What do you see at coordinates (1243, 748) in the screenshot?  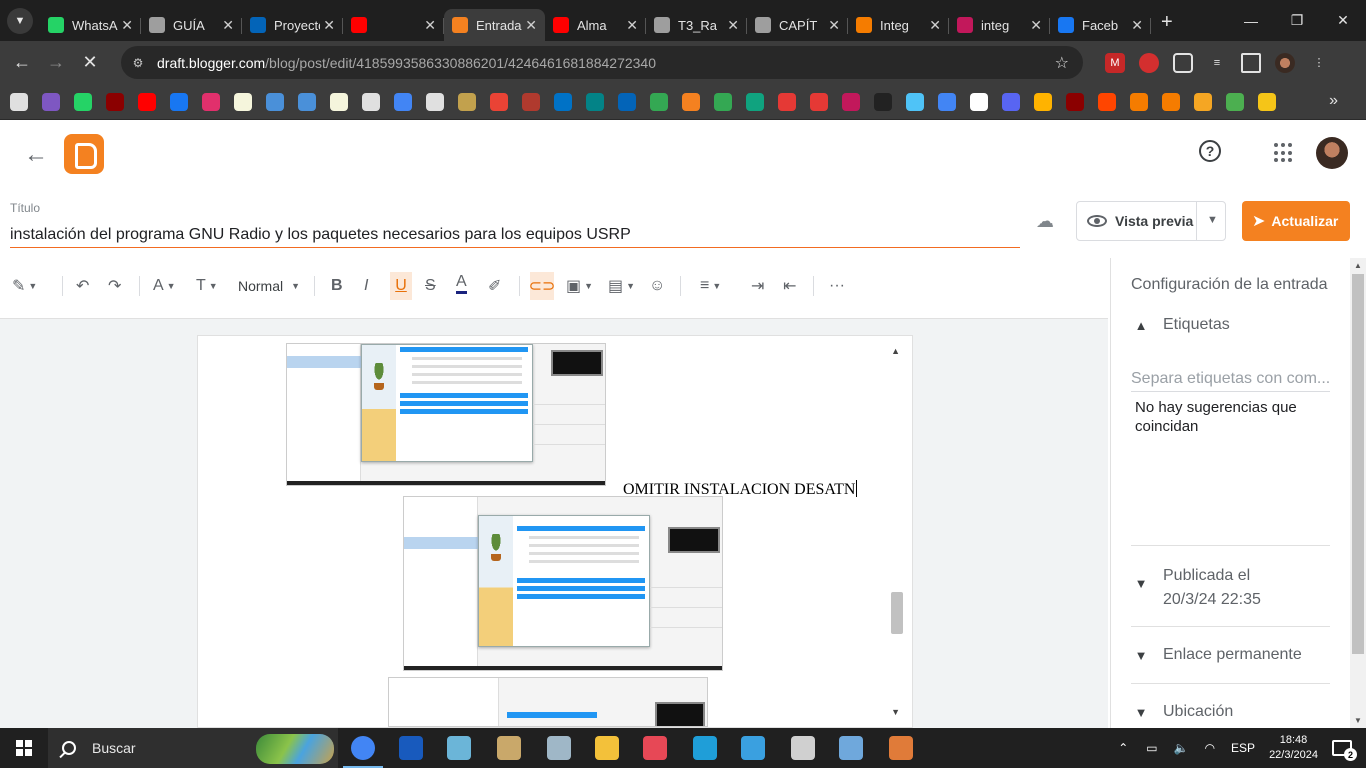 I see `language-indicator: ESP` at bounding box center [1243, 748].